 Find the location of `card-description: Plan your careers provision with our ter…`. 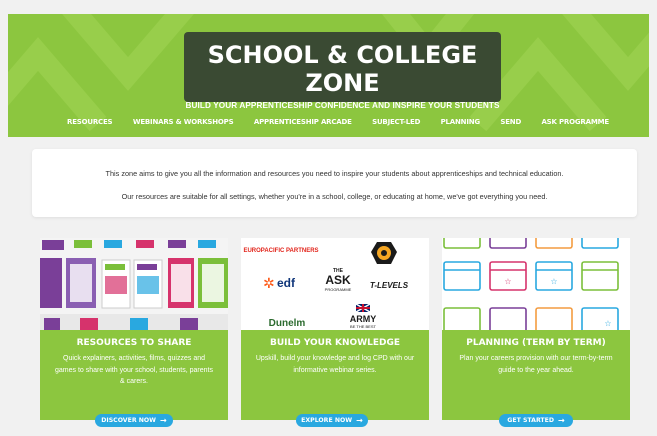

card-description: Plan your careers provision with our ter… is located at coordinates (536, 364).